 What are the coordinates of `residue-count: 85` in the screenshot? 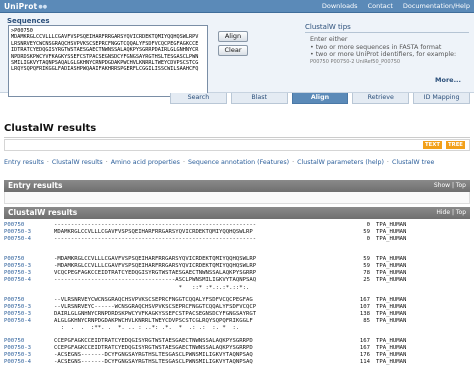 It's located at (366, 321).